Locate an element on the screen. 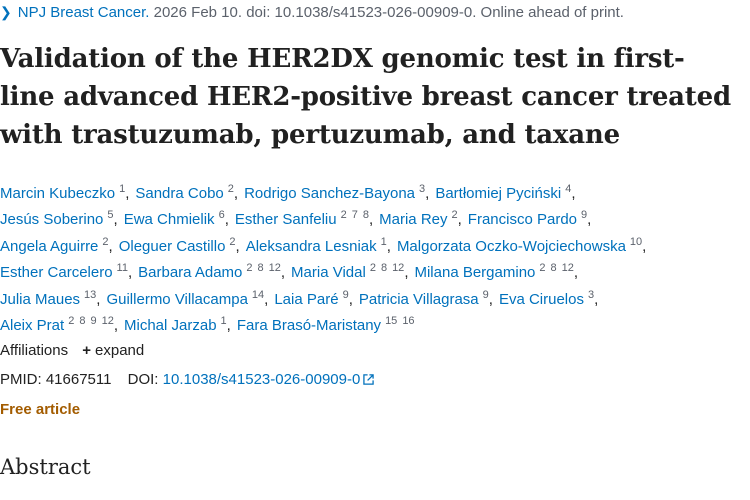  affiliation-ref: 10 is located at coordinates (636, 242).